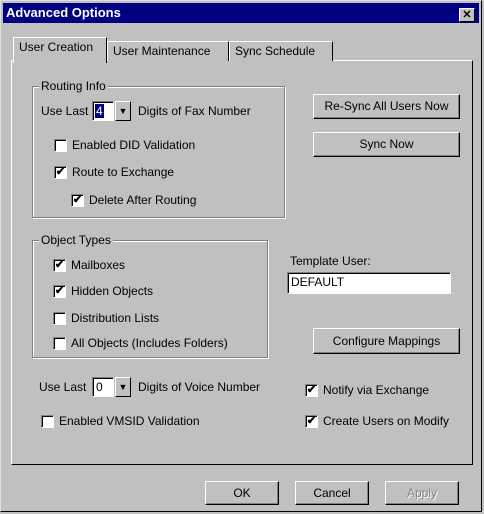  I want to click on enabled-did-label: Enabled DID Validation, so click(134, 145).